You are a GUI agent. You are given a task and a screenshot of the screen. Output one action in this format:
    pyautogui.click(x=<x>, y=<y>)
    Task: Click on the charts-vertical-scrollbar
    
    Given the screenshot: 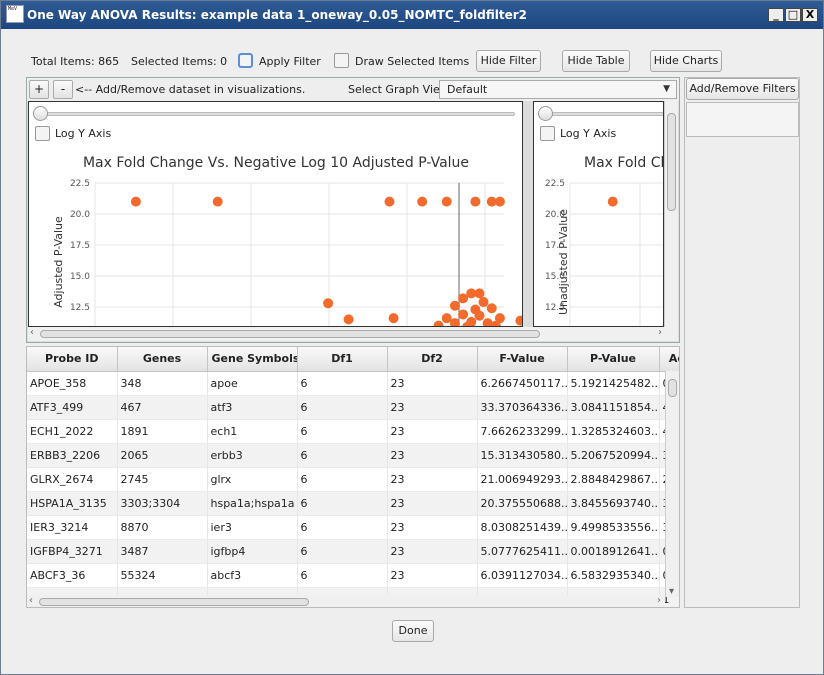 What is the action you would take?
    pyautogui.click(x=671, y=214)
    